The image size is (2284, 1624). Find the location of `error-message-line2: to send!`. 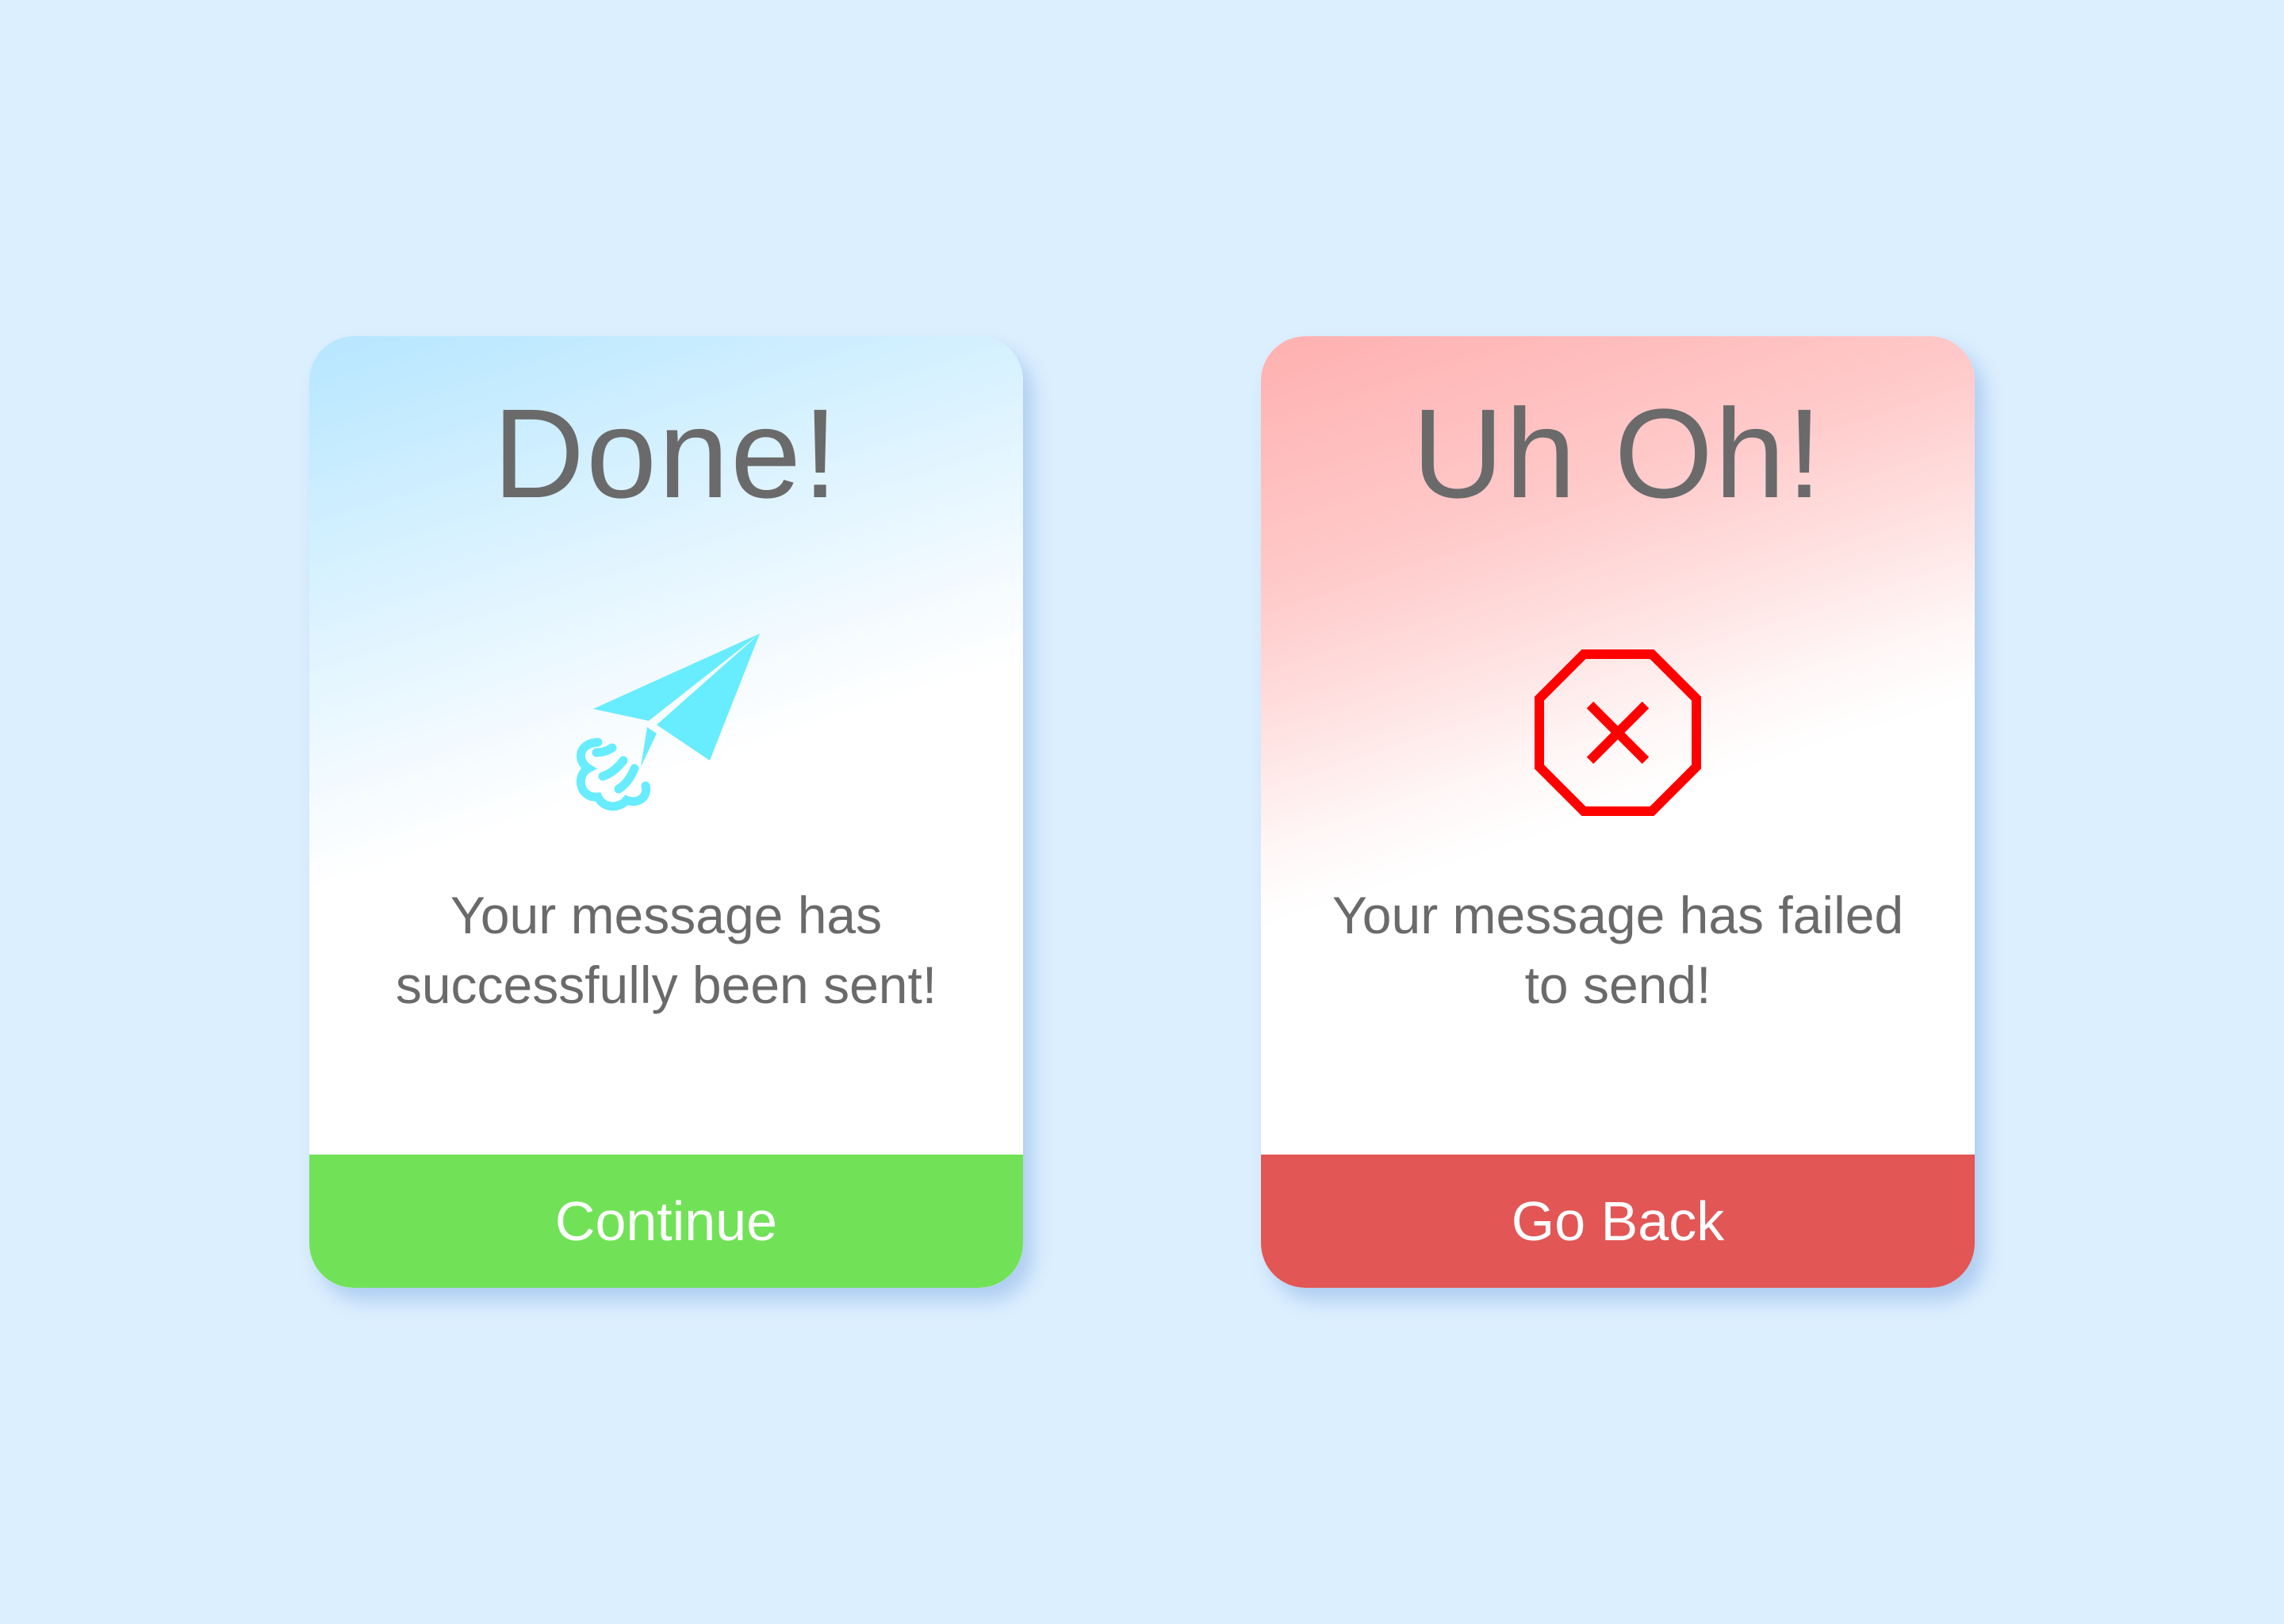

error-message-line2: to send! is located at coordinates (1617, 985).